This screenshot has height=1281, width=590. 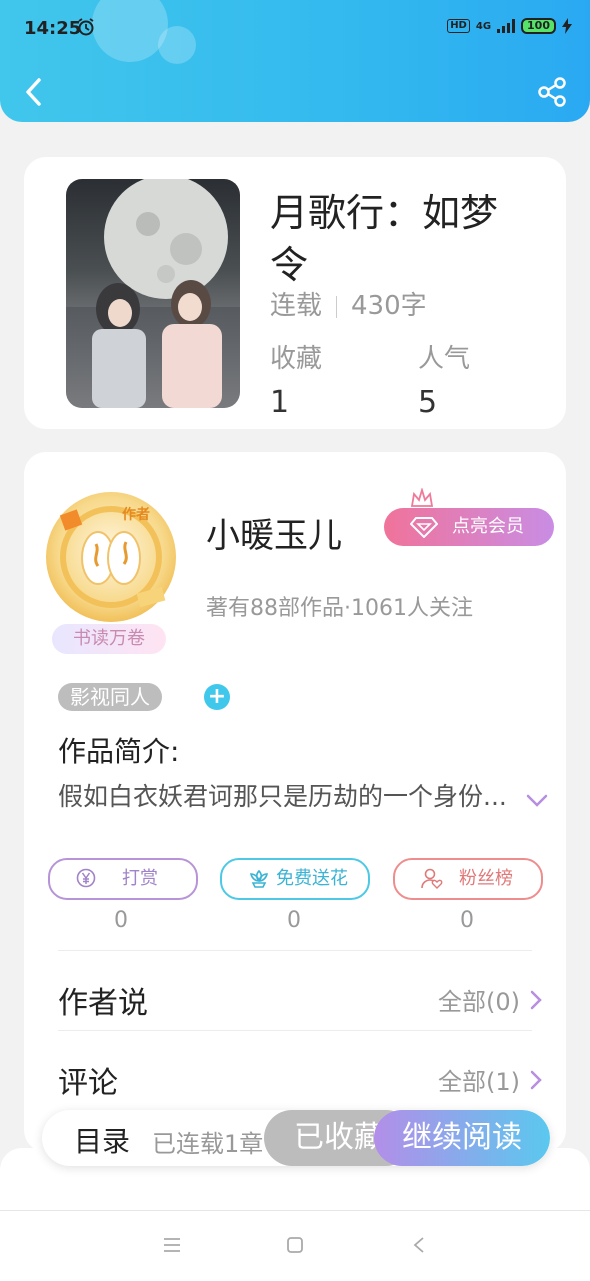 I want to click on status-indicators: HD 4G 100, so click(x=509, y=26).